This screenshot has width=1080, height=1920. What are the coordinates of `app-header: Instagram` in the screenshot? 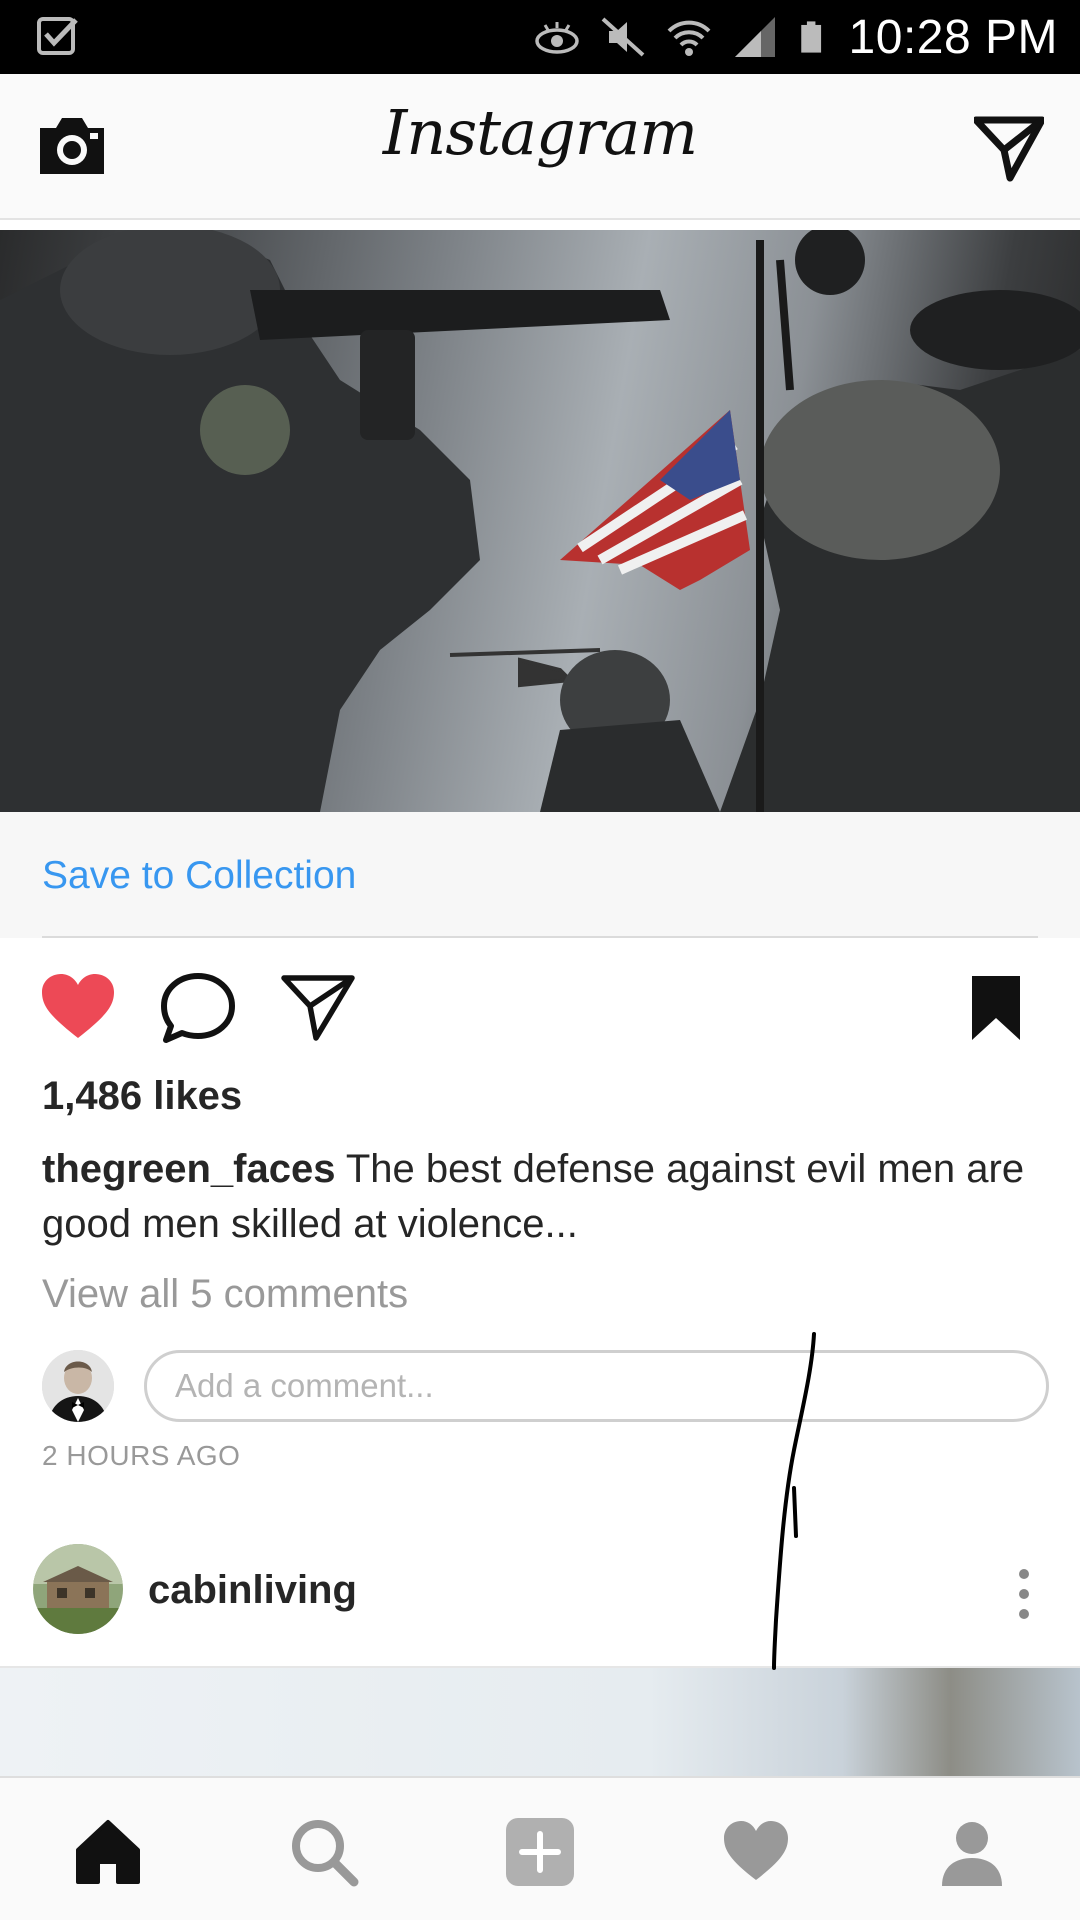 It's located at (540, 147).